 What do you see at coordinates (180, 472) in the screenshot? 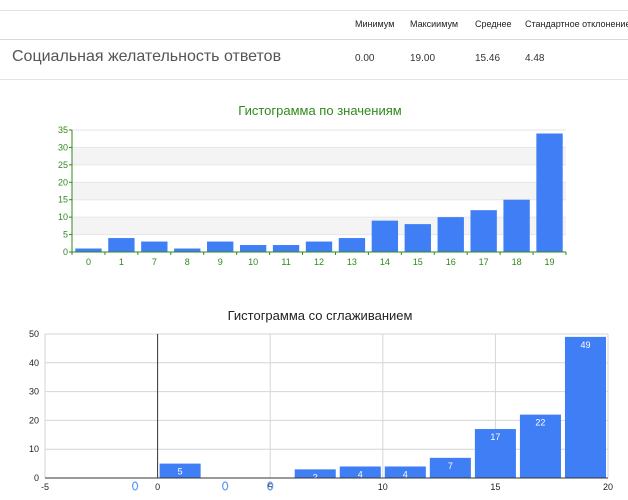
I see `data-label: 5` at bounding box center [180, 472].